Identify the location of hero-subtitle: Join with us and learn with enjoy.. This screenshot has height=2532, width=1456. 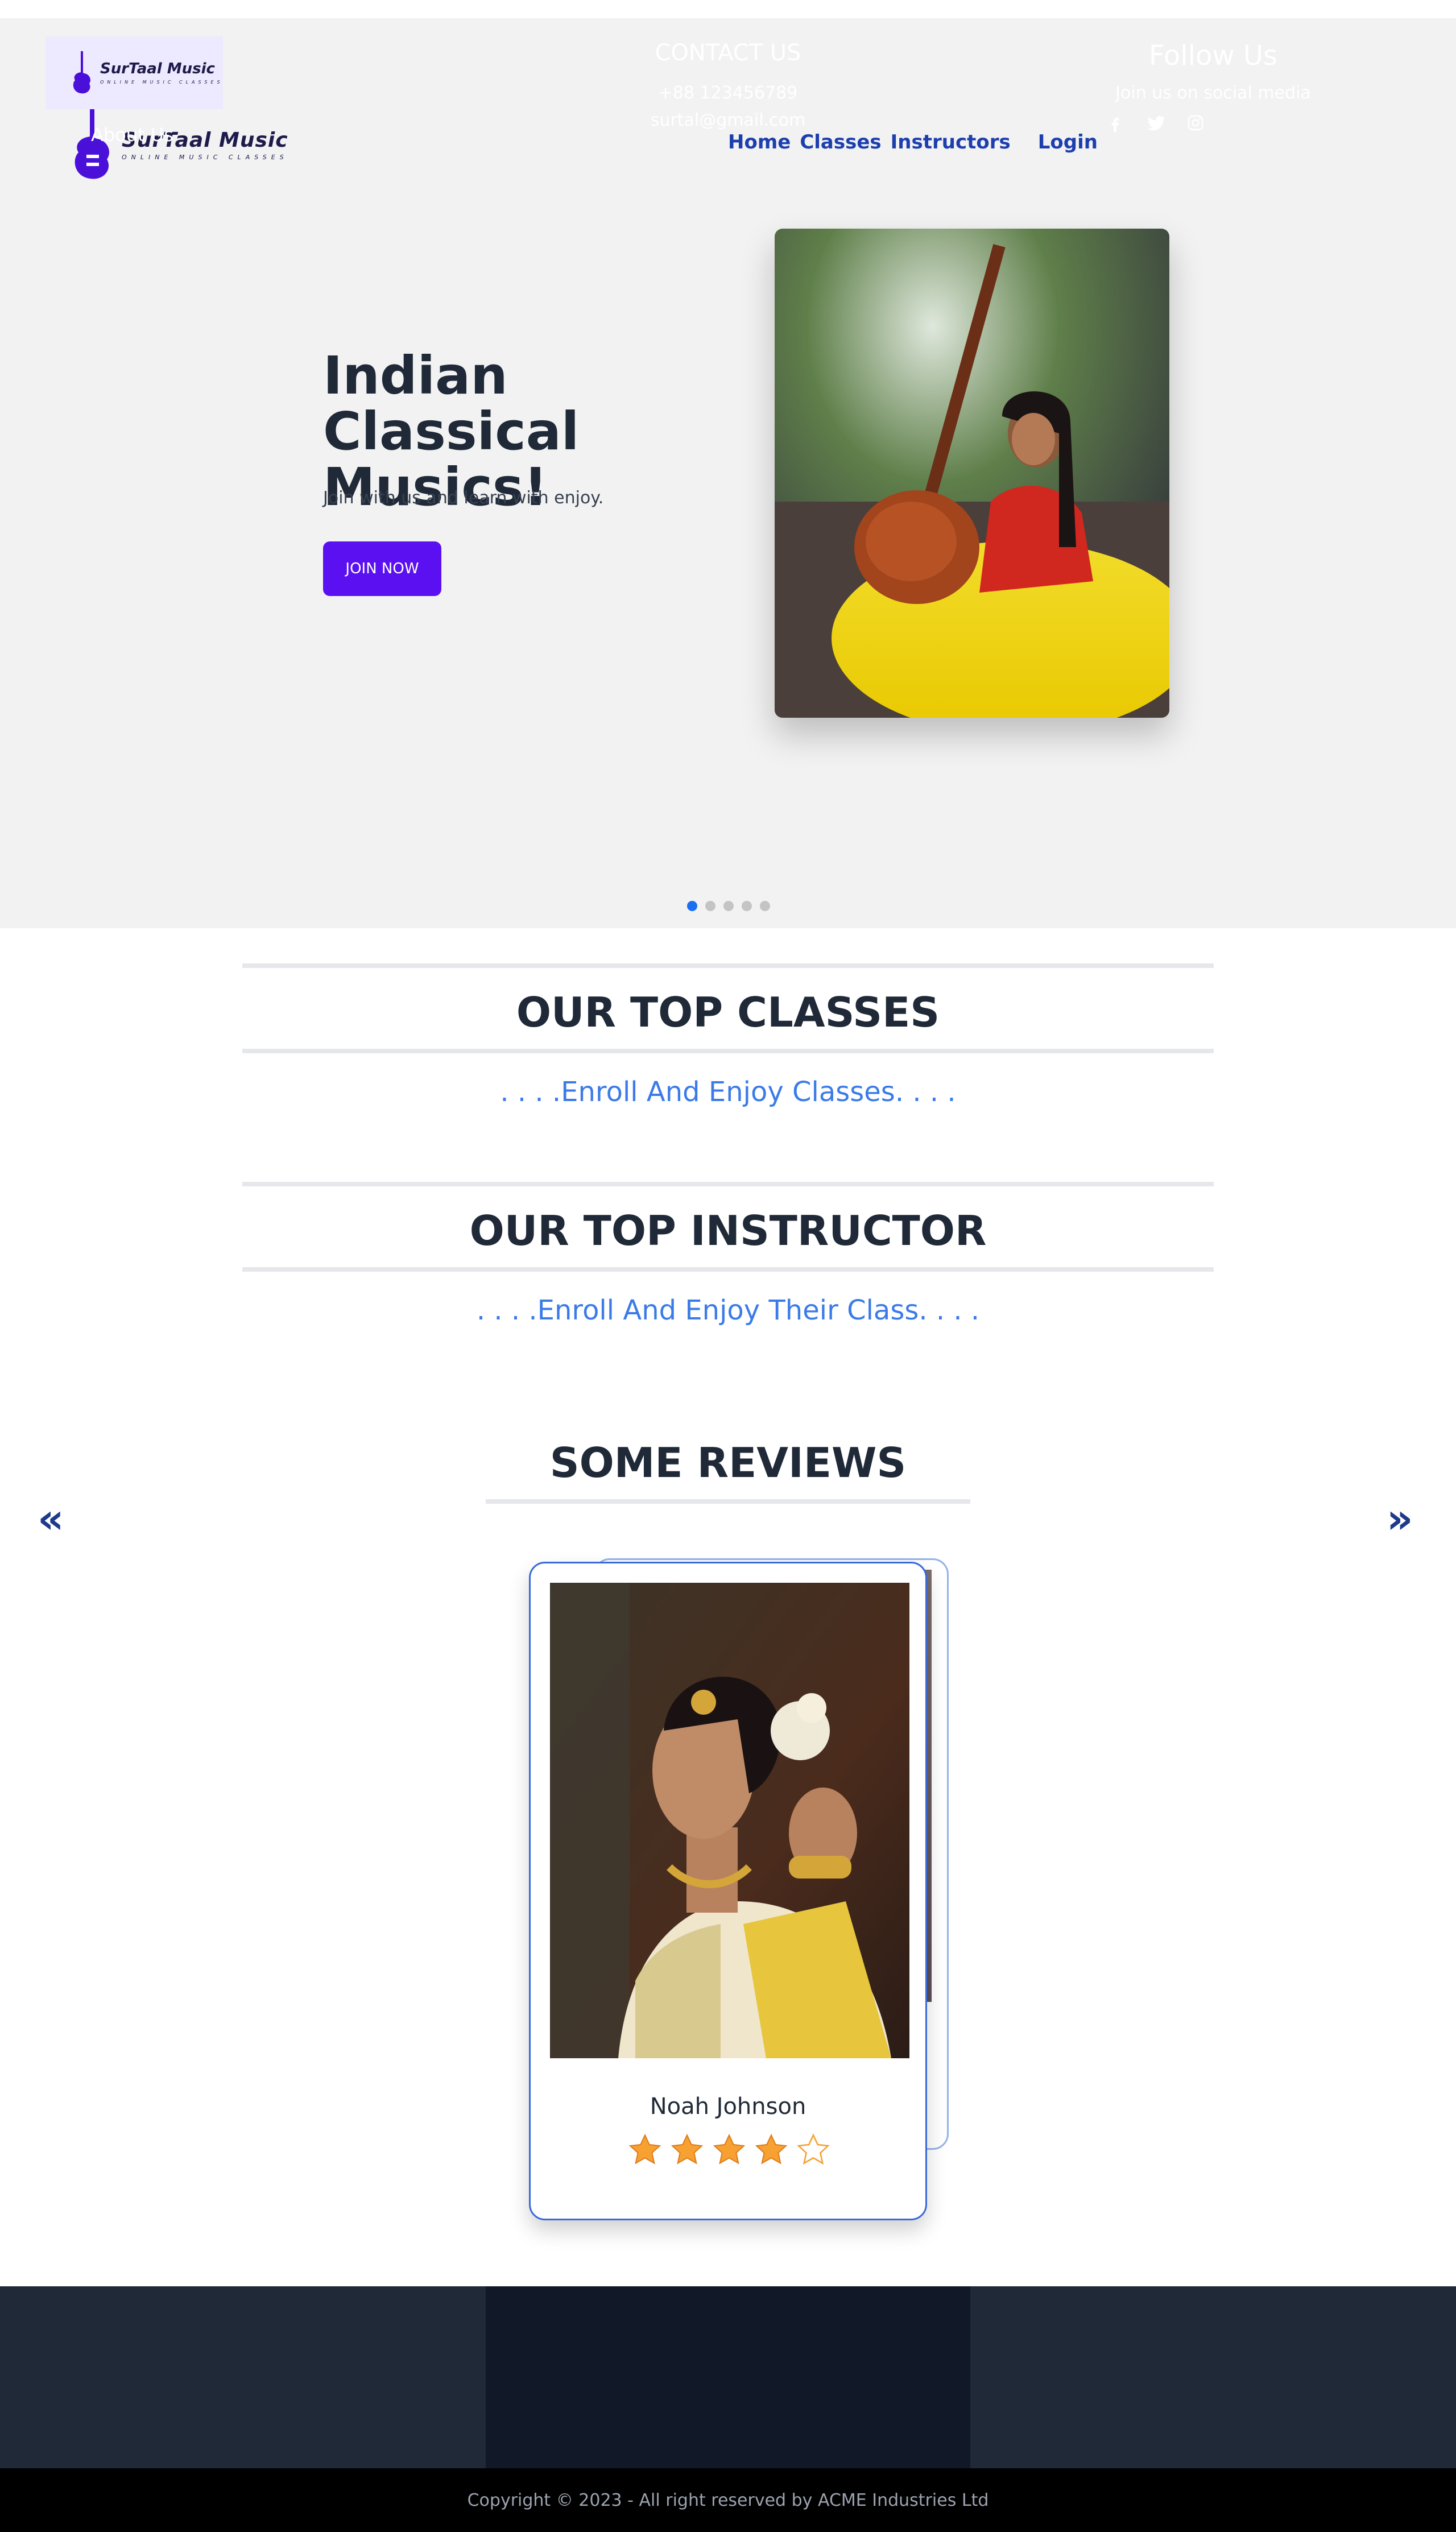
(463, 498).